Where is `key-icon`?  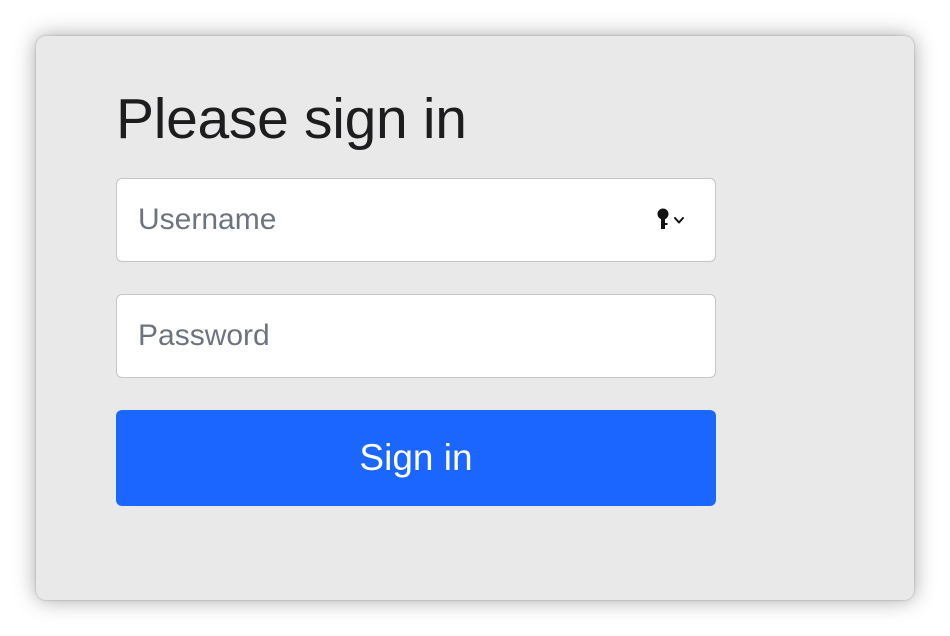 key-icon is located at coordinates (670, 218).